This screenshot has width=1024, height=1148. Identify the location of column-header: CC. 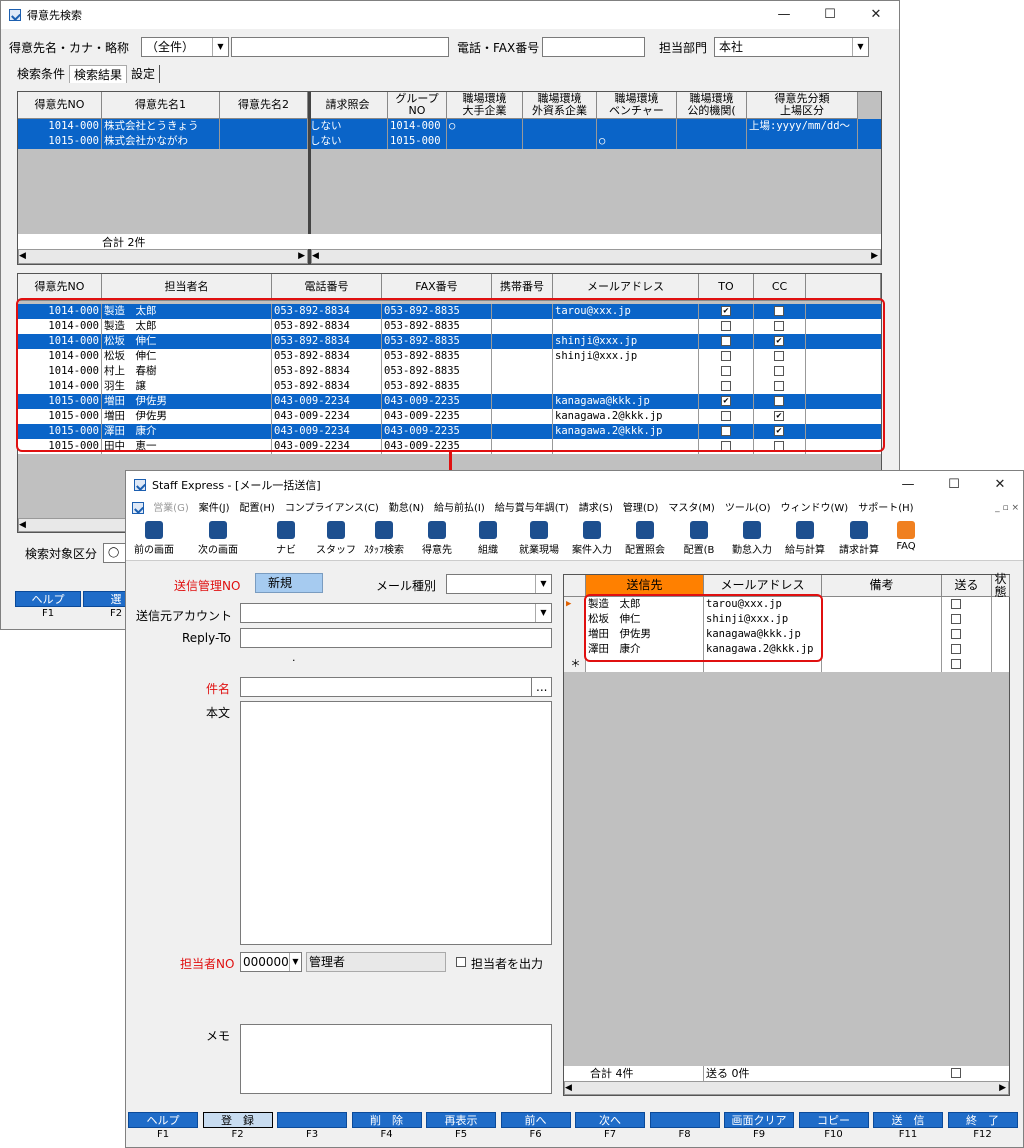
(780, 287).